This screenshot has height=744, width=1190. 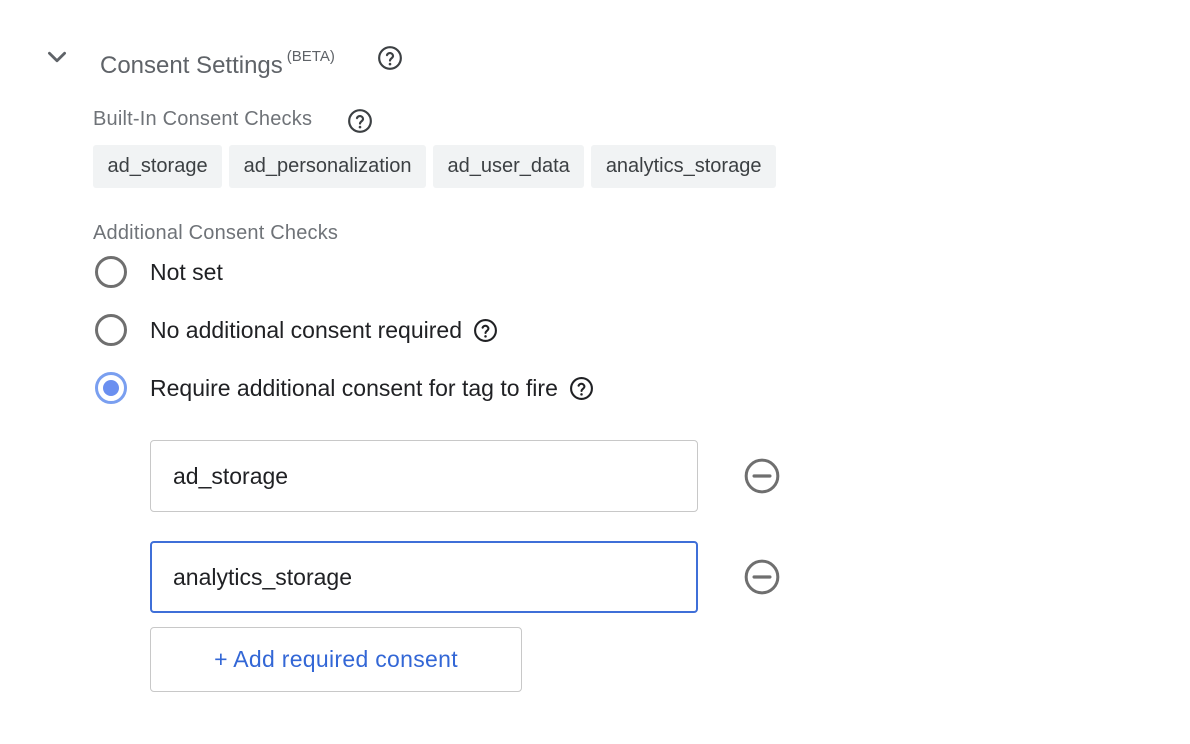 I want to click on consent-chip: ad_personalization, so click(x=327, y=166).